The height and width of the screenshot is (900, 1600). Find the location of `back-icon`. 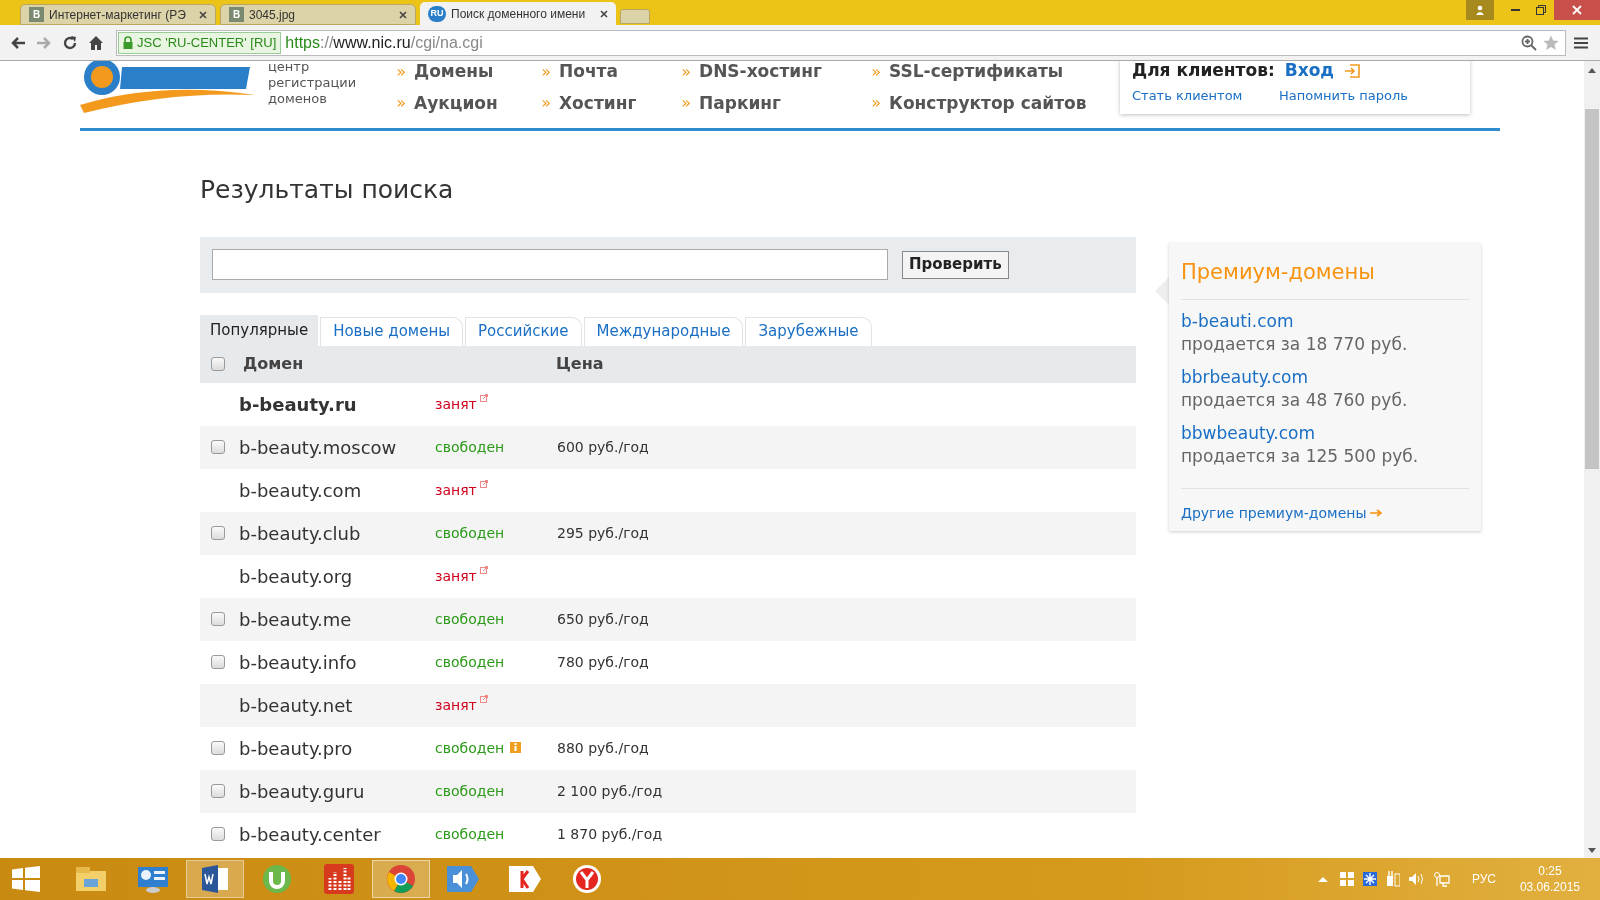

back-icon is located at coordinates (18, 42).